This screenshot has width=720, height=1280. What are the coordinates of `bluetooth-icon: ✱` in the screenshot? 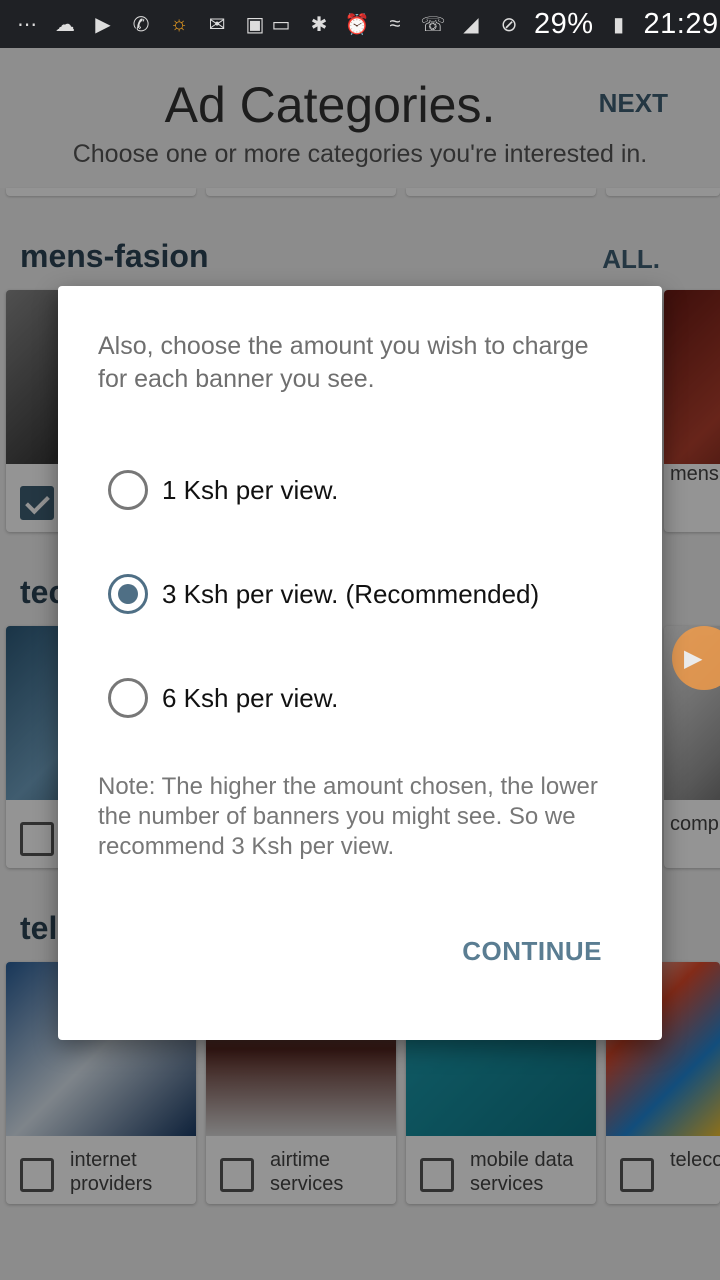 It's located at (319, 24).